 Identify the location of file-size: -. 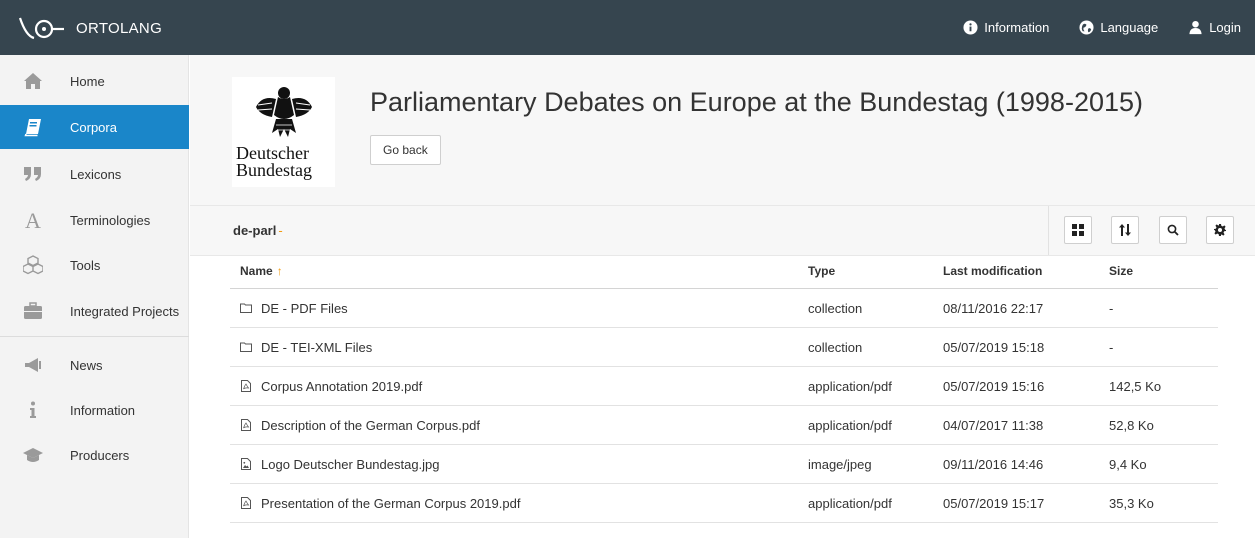
(1111, 308).